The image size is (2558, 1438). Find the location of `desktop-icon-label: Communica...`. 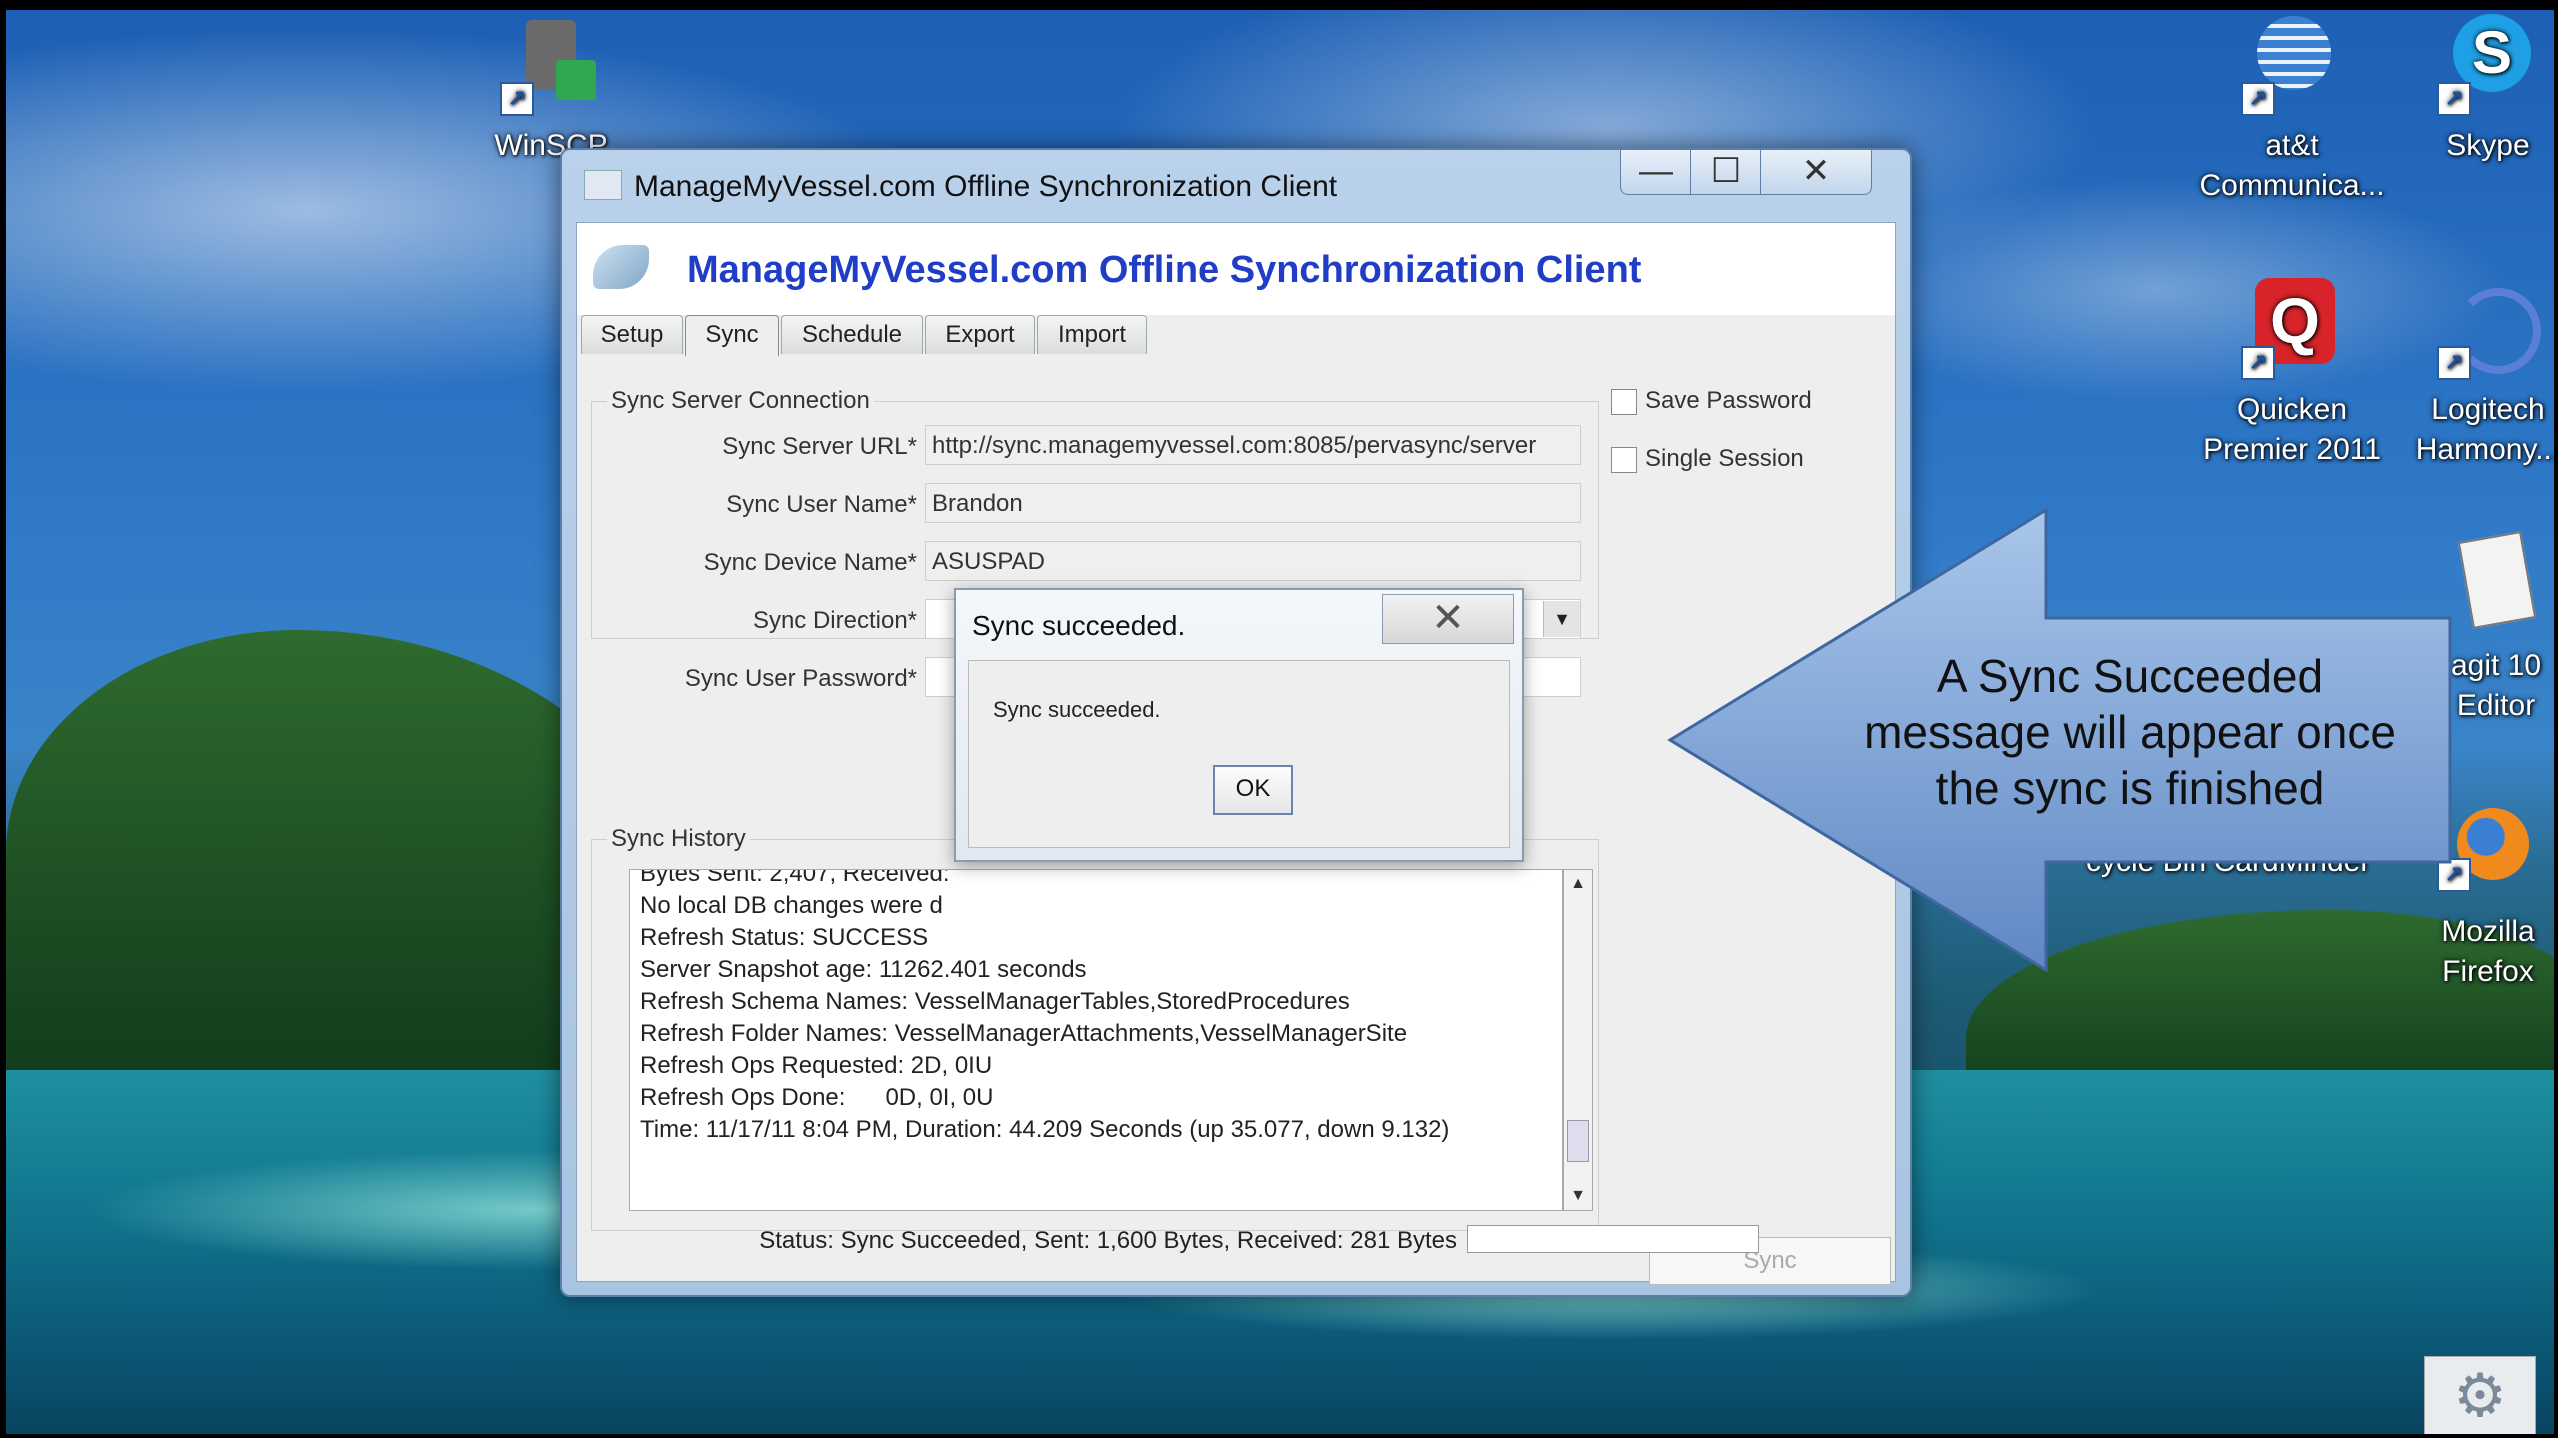

desktop-icon-label: Communica... is located at coordinates (2292, 185).